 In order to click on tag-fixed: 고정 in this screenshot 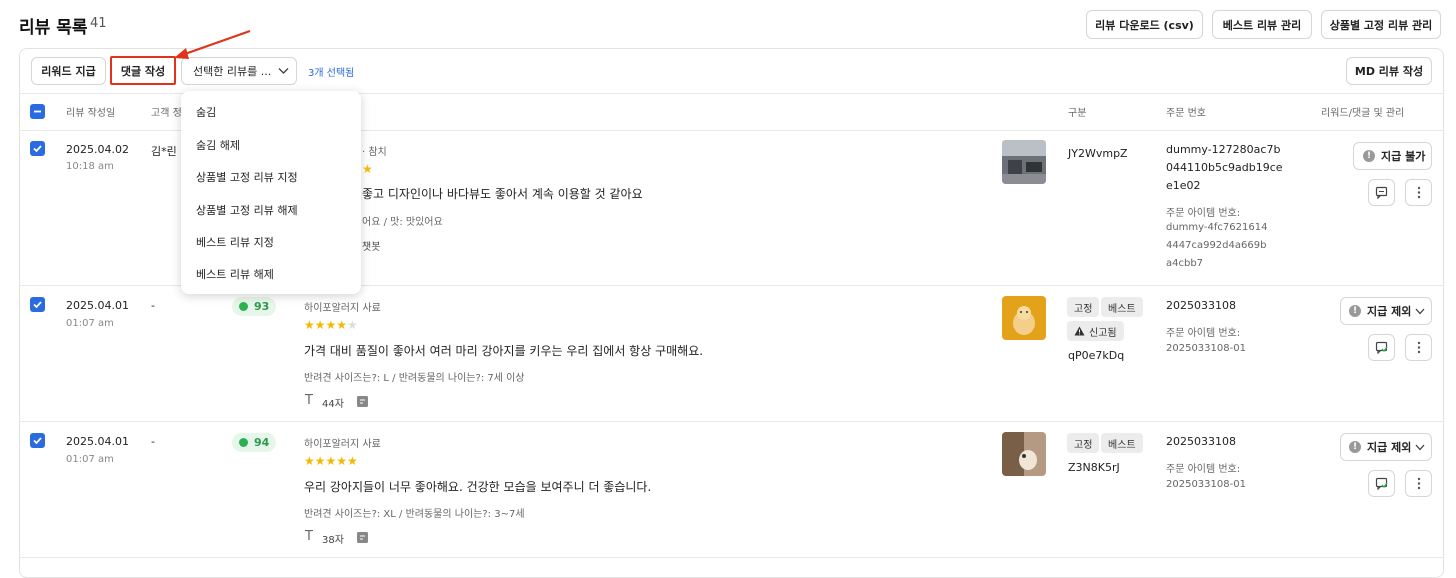, I will do `click(1083, 307)`.